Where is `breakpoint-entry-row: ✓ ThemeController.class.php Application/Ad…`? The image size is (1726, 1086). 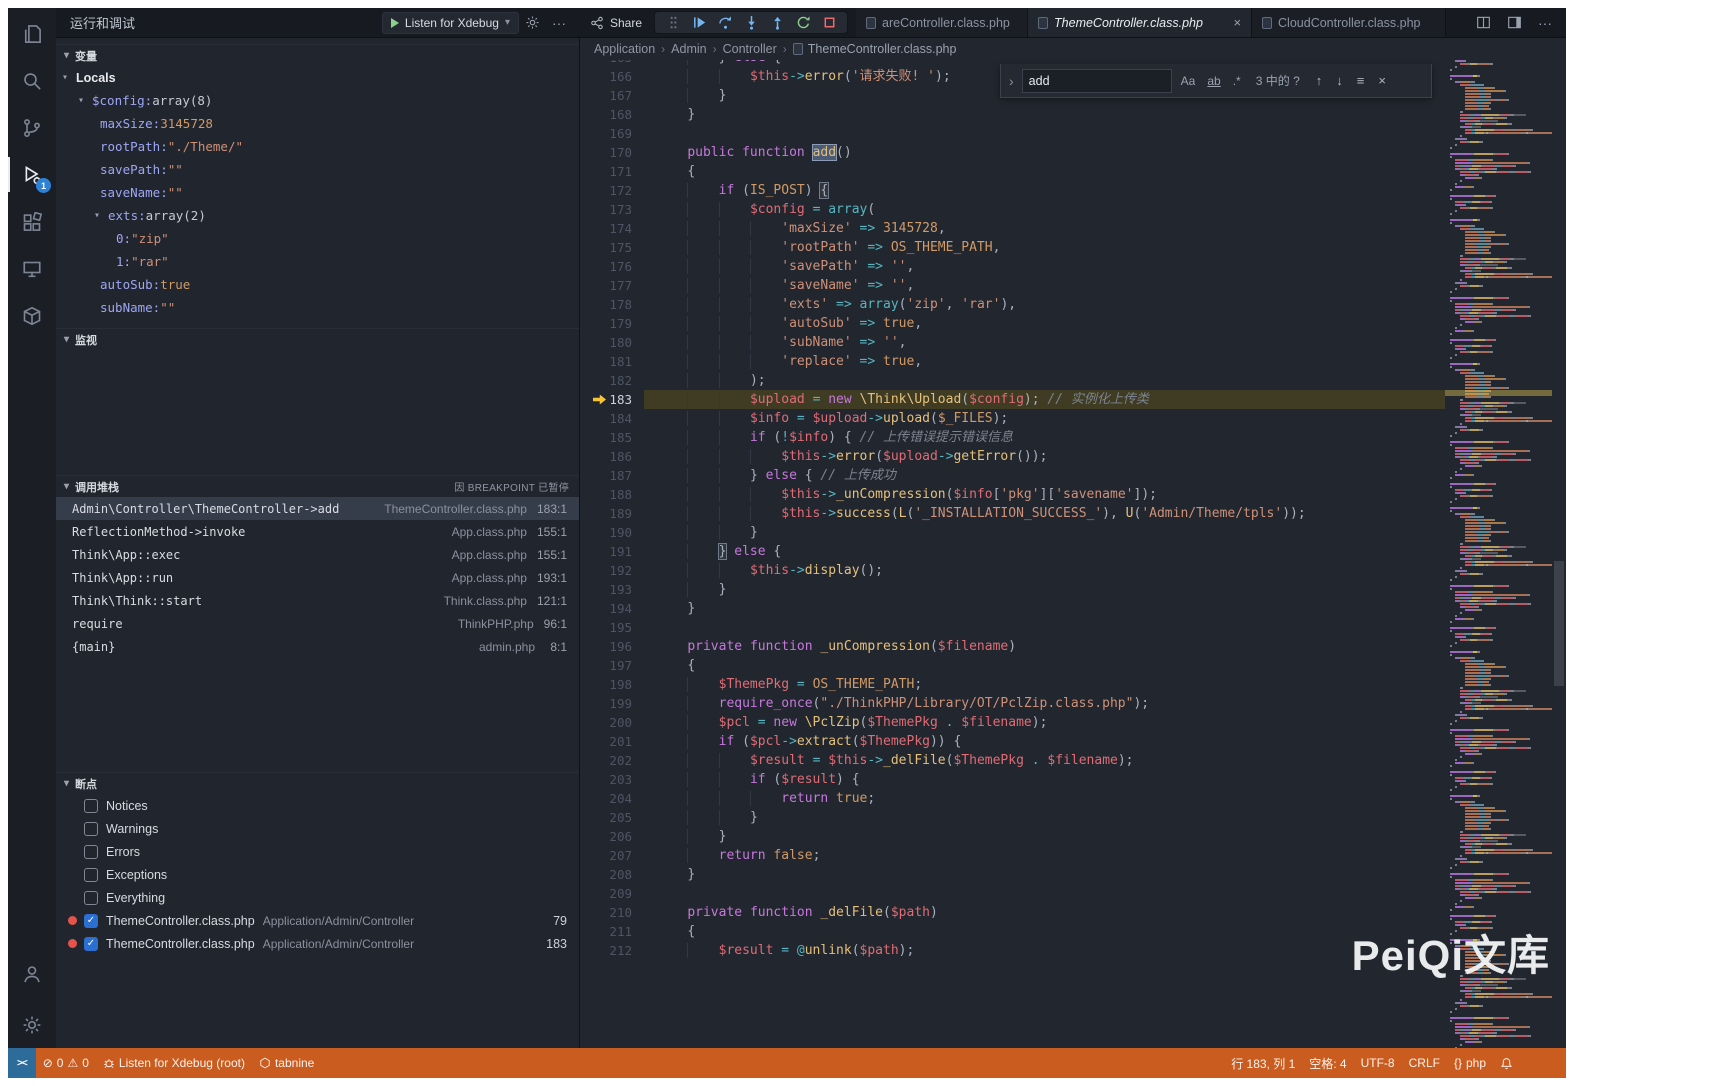 breakpoint-entry-row: ✓ ThemeController.class.php Application/Ad… is located at coordinates (317, 920).